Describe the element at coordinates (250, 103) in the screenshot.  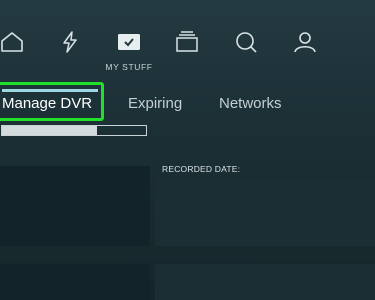
I see `tab-networks: Networks` at that location.